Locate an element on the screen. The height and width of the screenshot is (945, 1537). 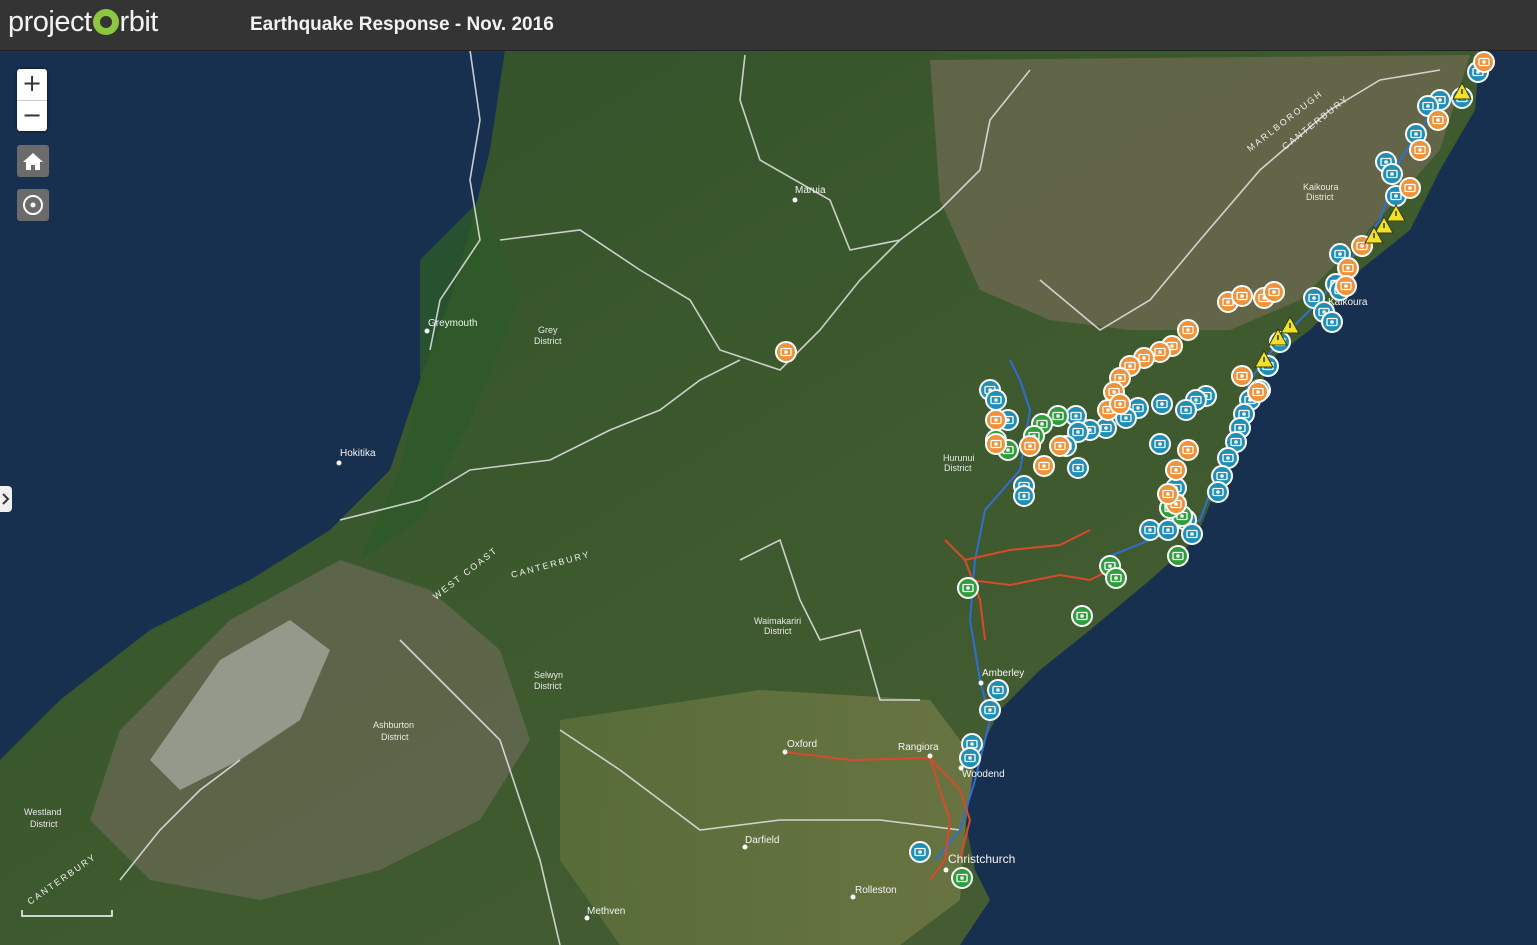
logo-text-right: rbit is located at coordinates (139, 22).